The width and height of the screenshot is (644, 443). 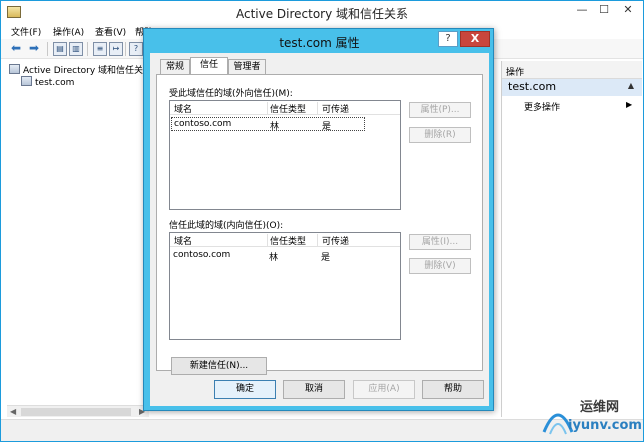 I want to click on incoming-trusts-label: 信任此域的域(内向信任)(O):, so click(x=226, y=226).